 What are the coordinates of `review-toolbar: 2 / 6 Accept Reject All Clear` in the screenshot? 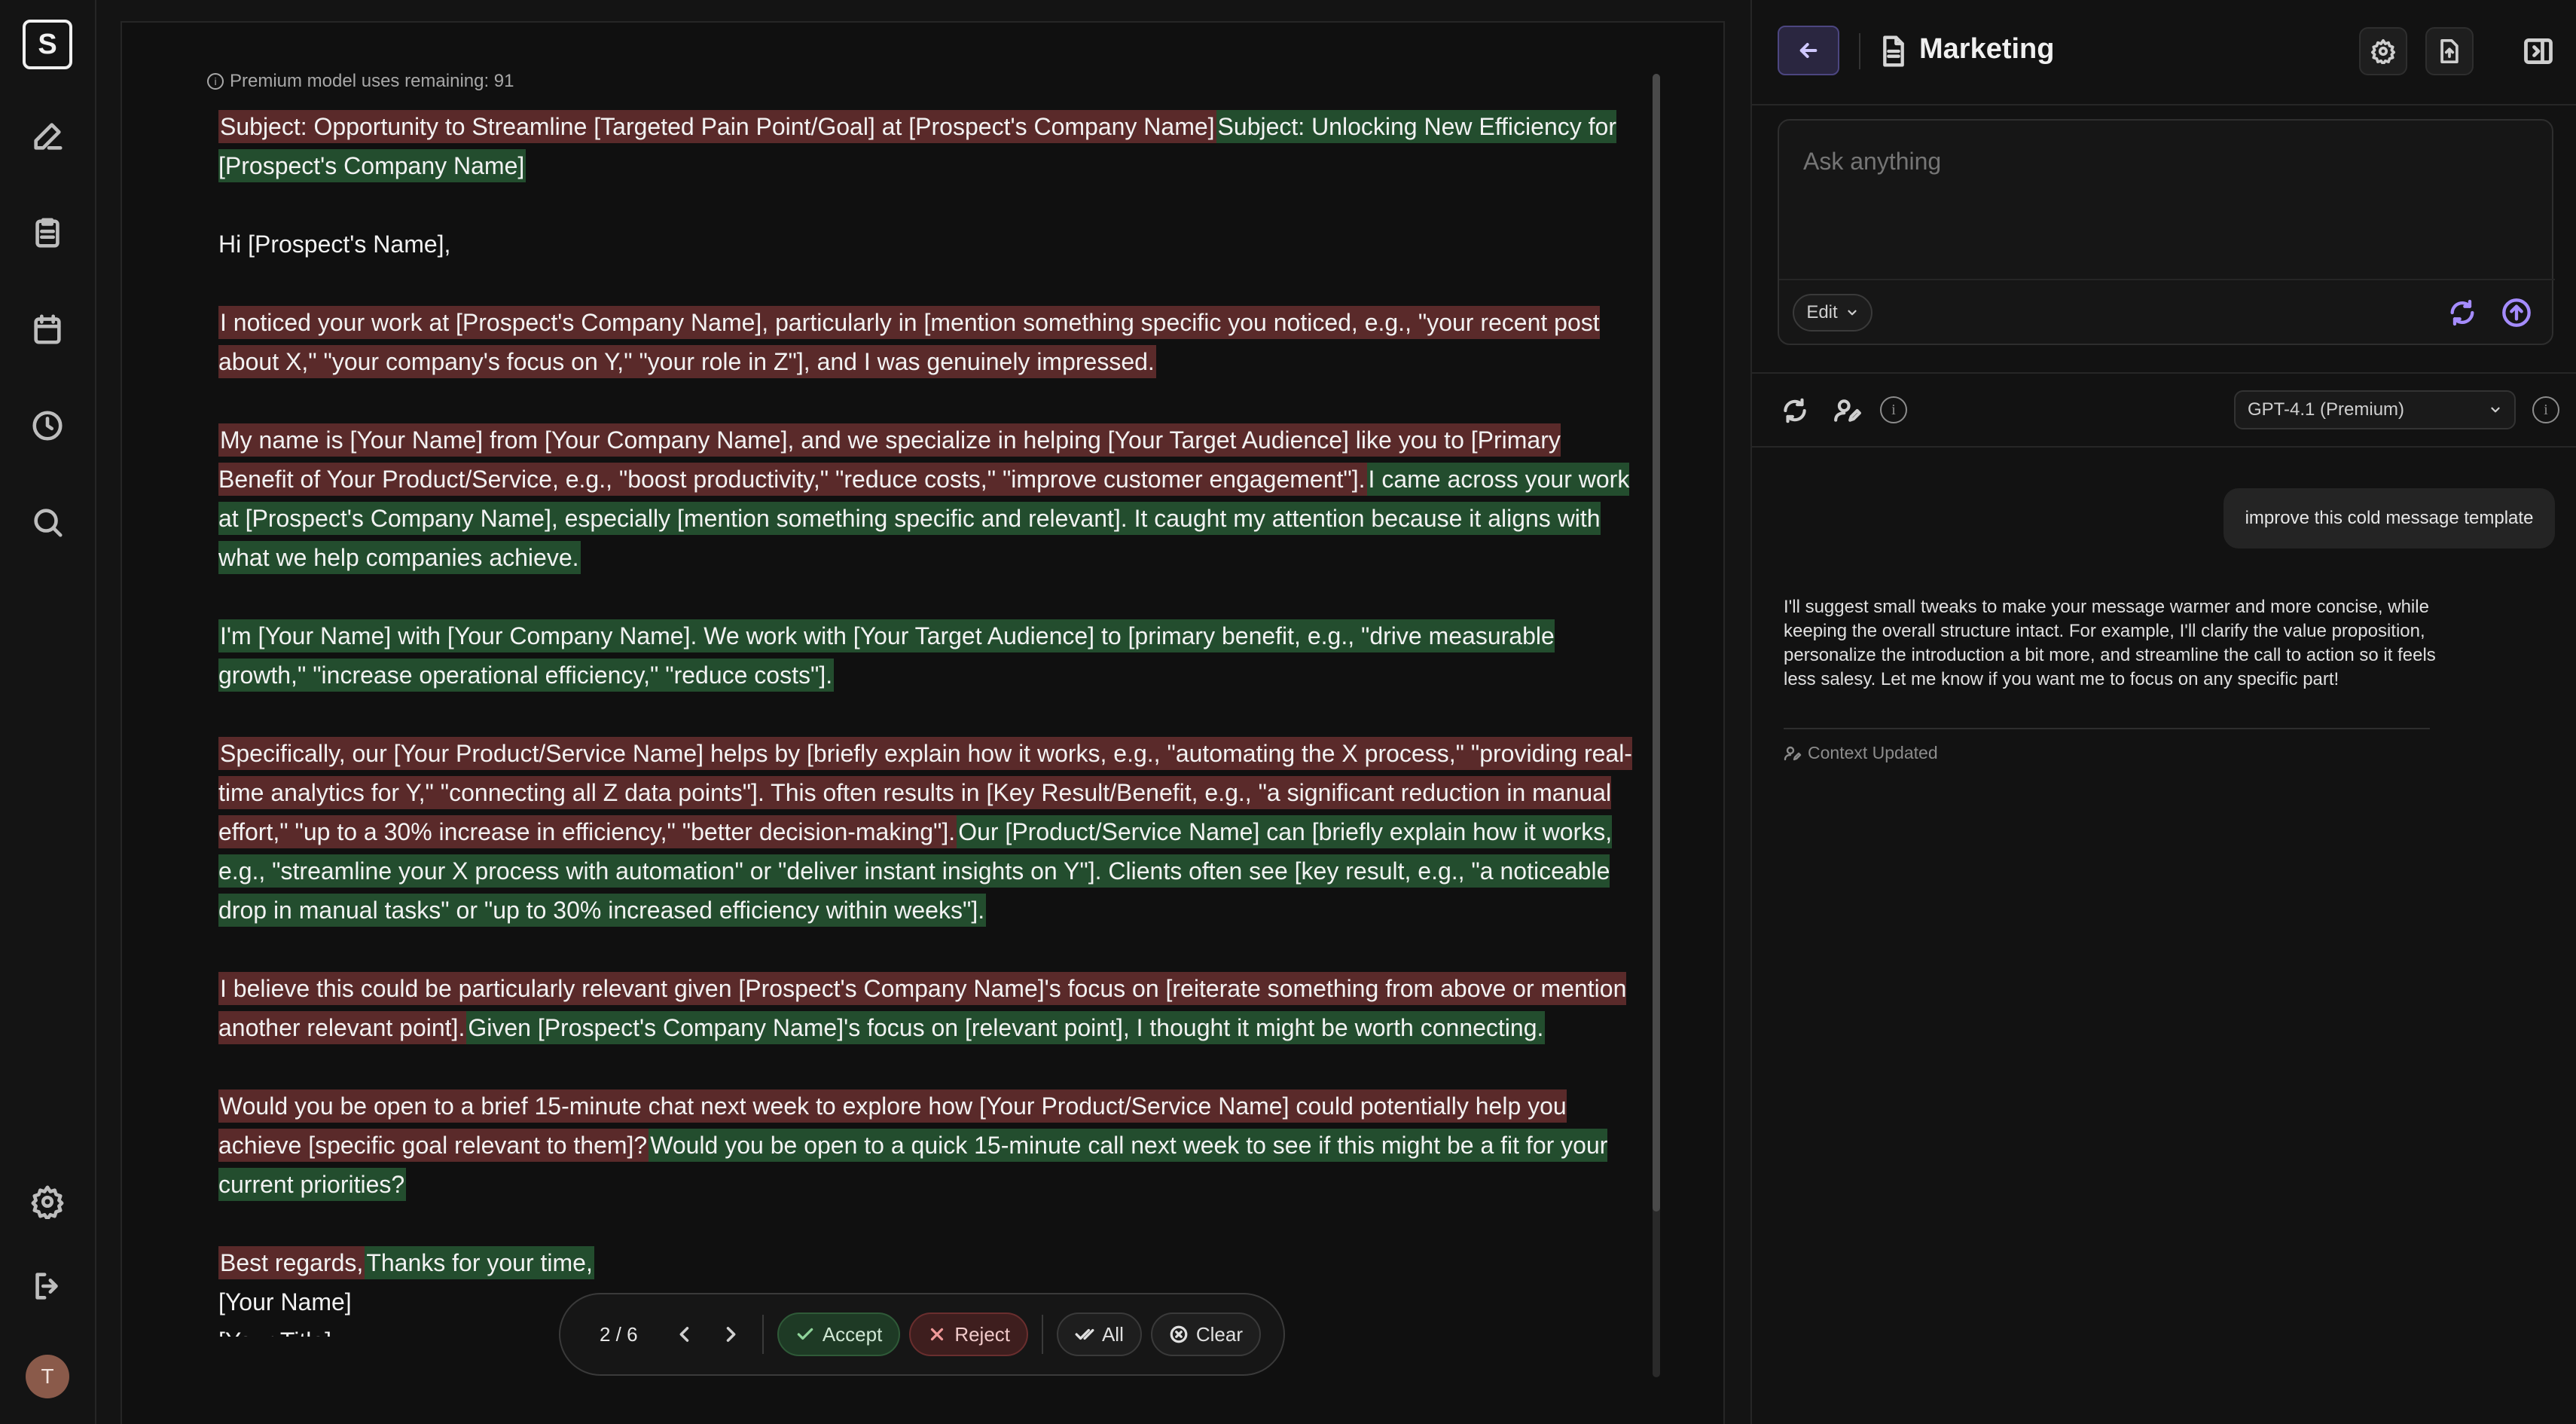 It's located at (922, 1335).